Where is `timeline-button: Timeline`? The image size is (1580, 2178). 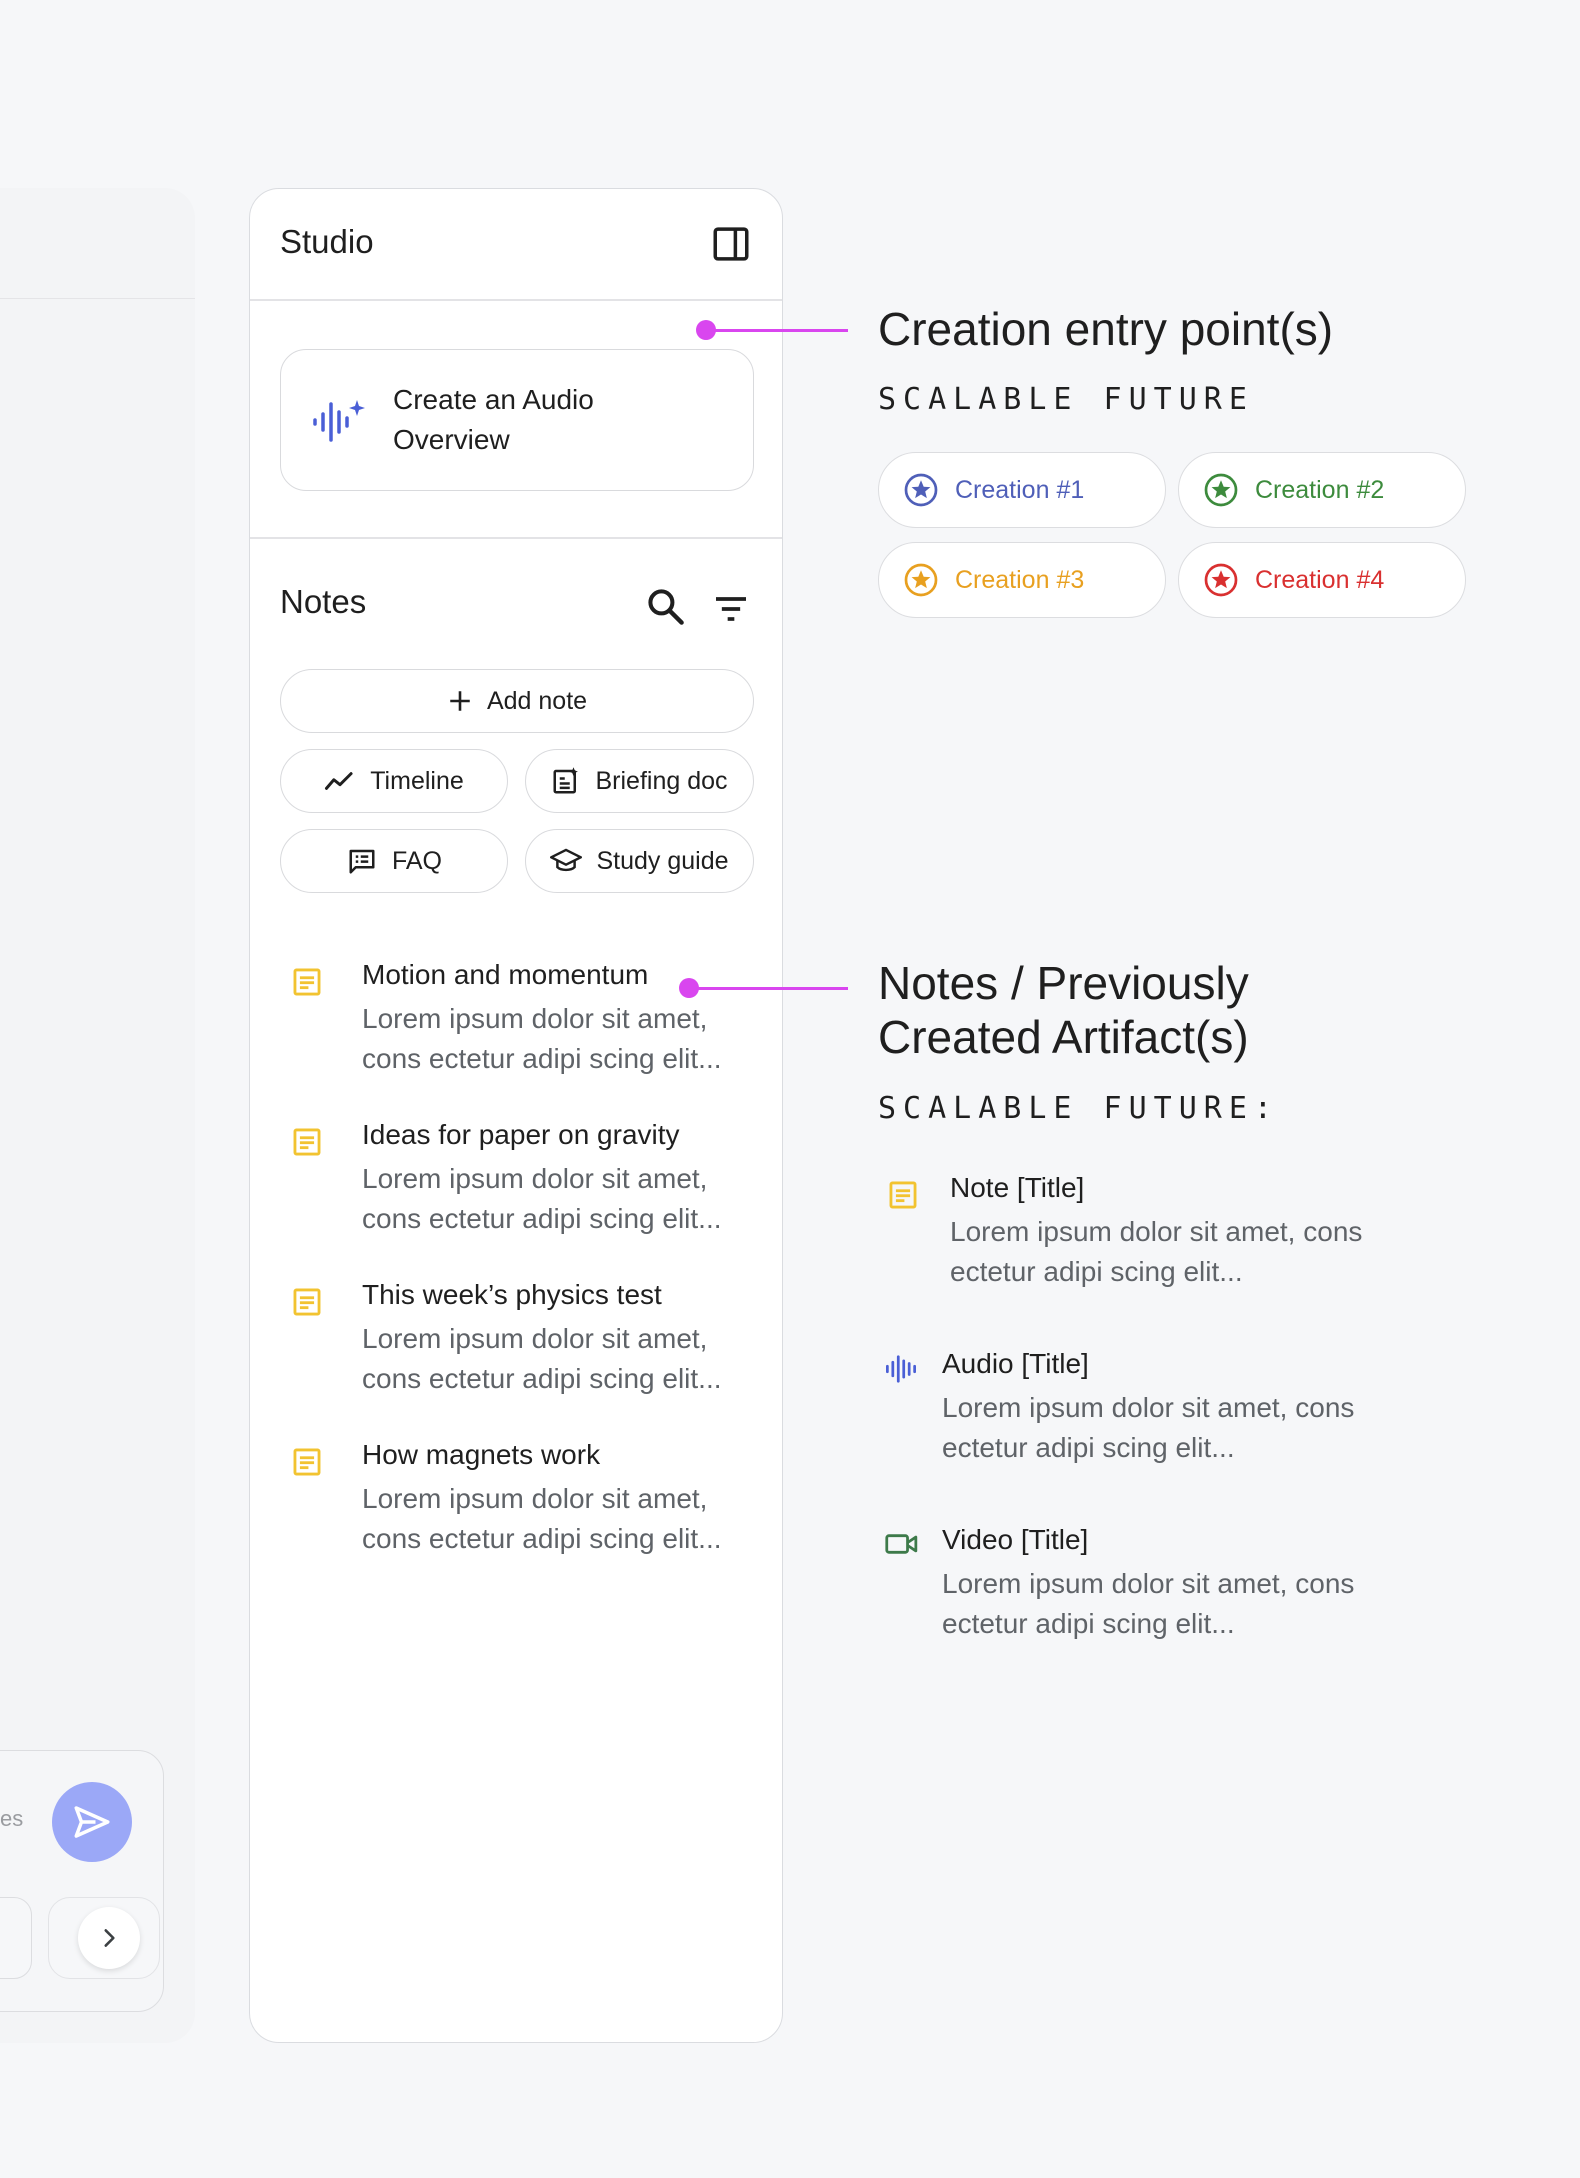
timeline-button: Timeline is located at coordinates (394, 781).